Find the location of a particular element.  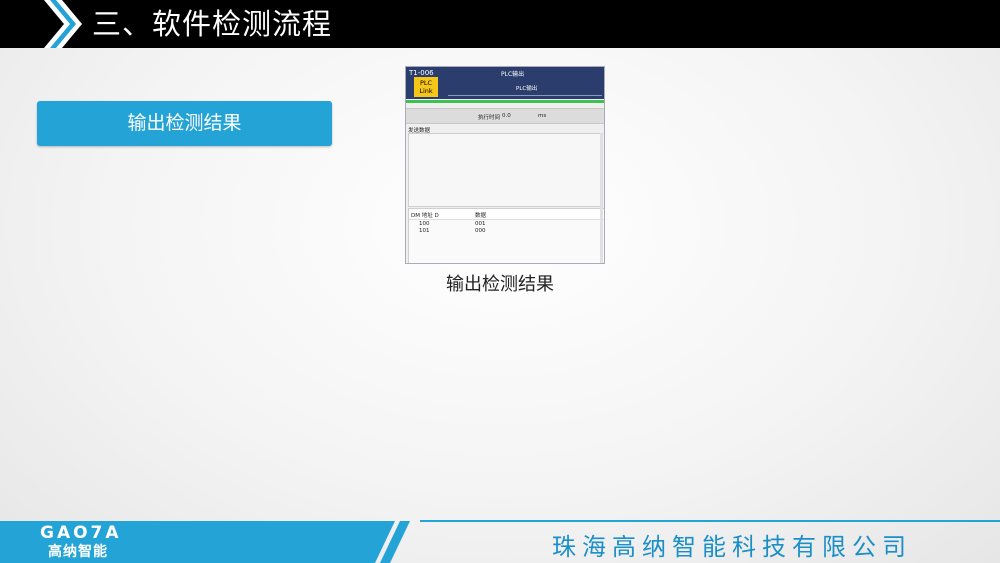

table-row-2-data: 000 is located at coordinates (480, 231).